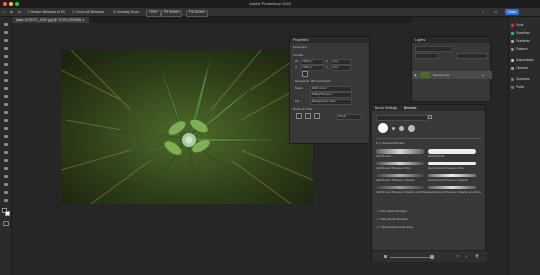  What do you see at coordinates (270, 3) in the screenshot?
I see `app-title: Adobe Photoshop 2024` at bounding box center [270, 3].